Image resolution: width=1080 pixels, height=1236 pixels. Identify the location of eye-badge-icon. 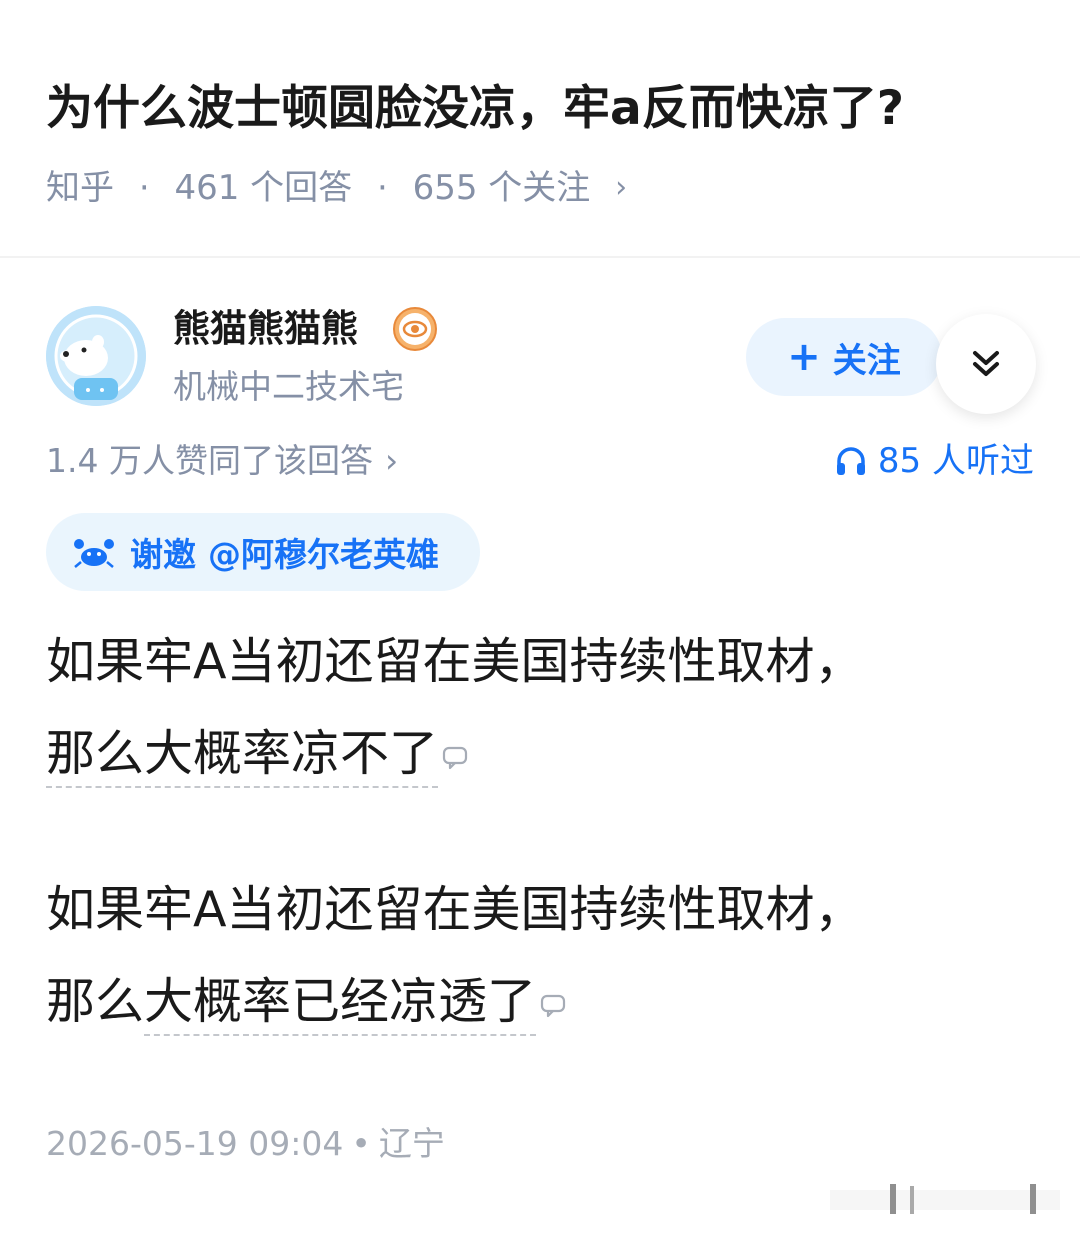
(415, 329).